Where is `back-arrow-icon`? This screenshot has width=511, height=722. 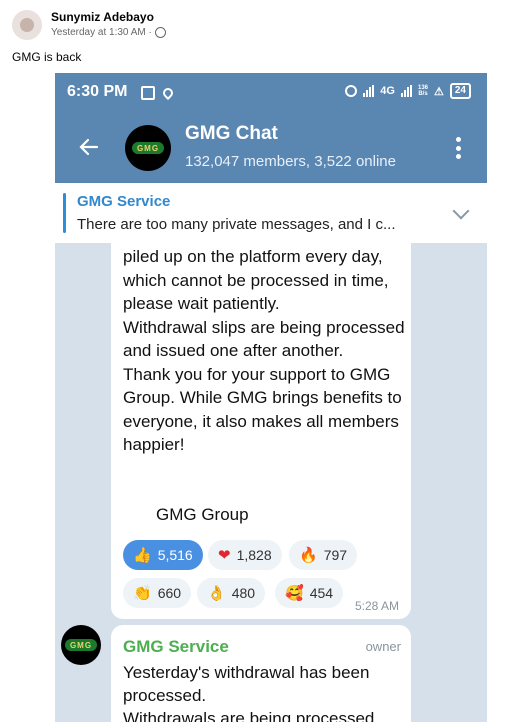
back-arrow-icon is located at coordinates (89, 147).